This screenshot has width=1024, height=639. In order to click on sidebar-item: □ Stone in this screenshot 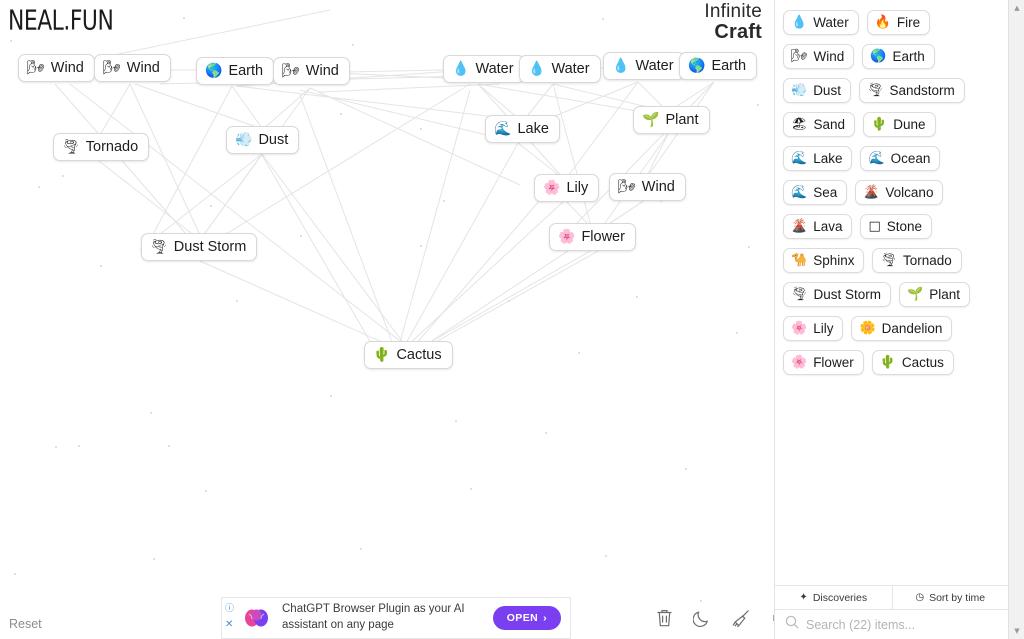, I will do `click(896, 226)`.